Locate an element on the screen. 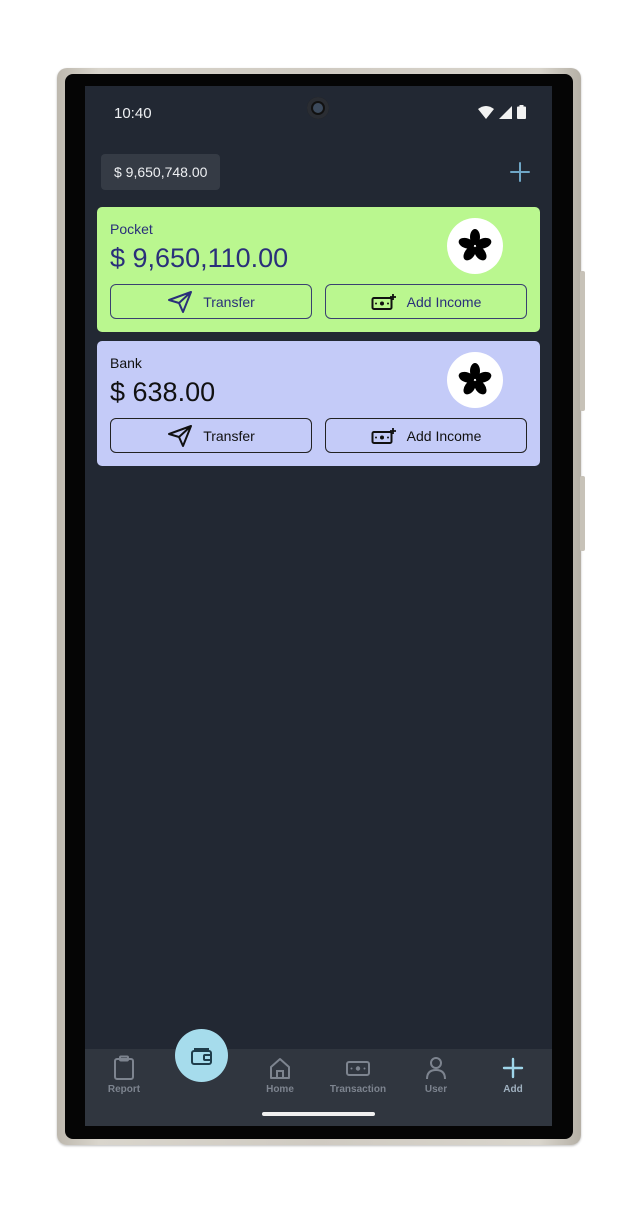  plus-icon is located at coordinates (513, 1068).